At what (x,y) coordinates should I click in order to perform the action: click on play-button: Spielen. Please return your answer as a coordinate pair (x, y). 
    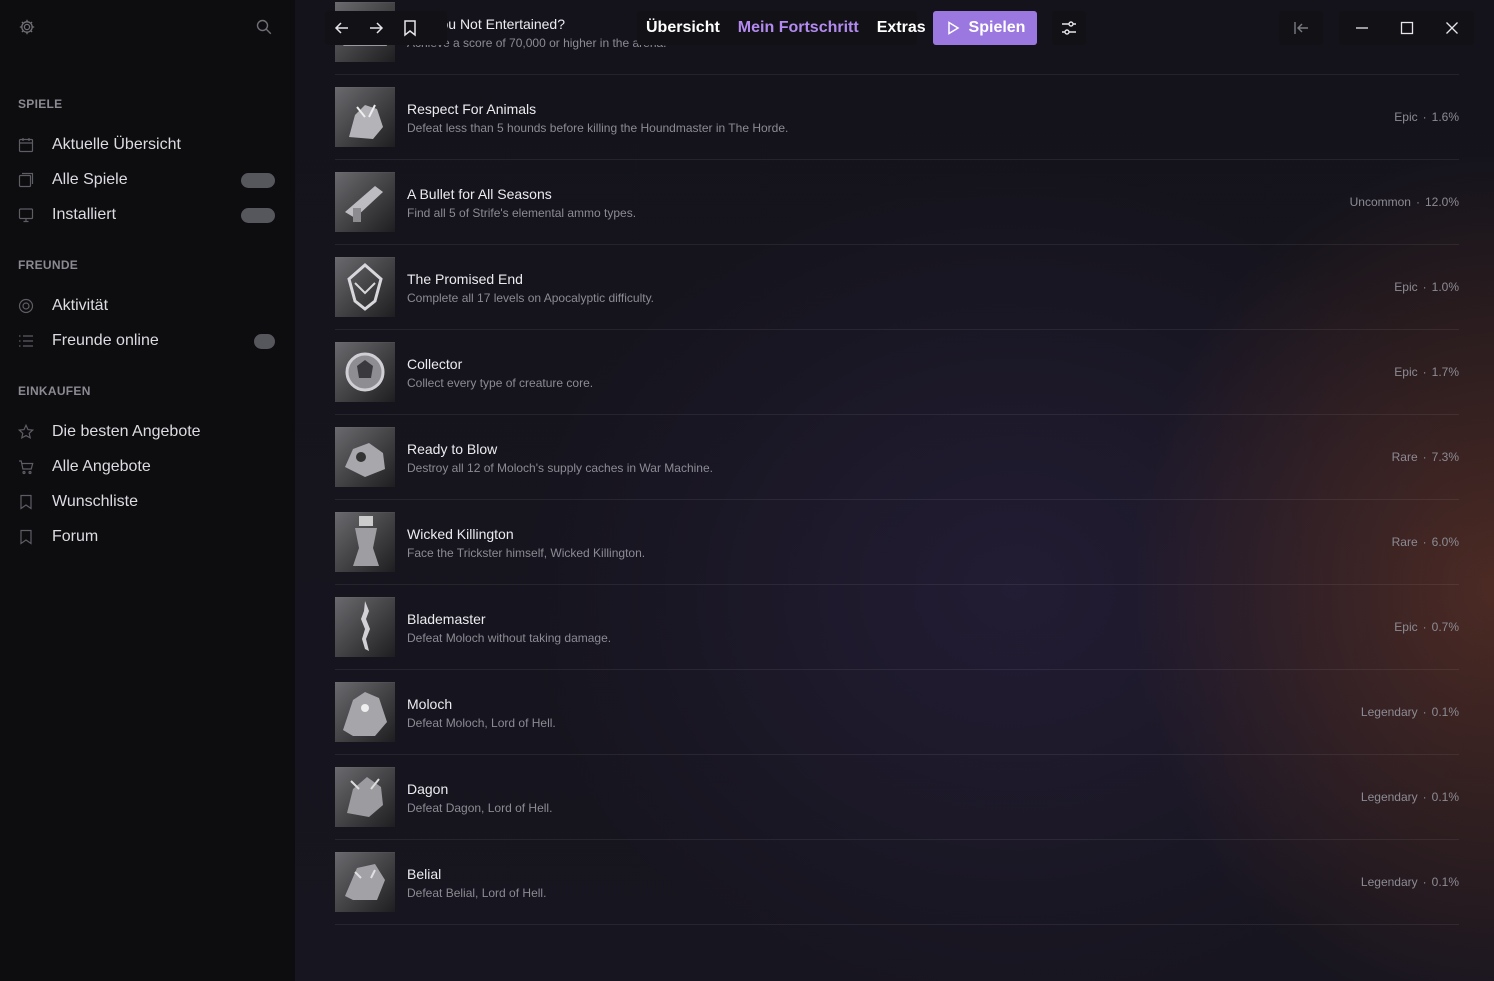
    Looking at the image, I should click on (985, 28).